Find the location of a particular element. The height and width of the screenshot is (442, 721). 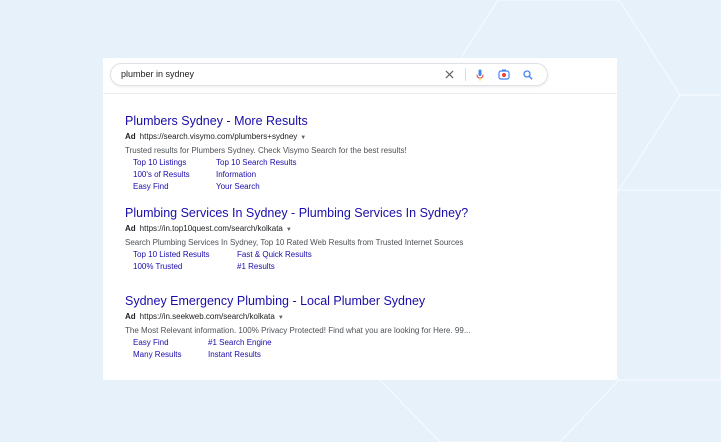

camera-lens-icon is located at coordinates (504, 74).